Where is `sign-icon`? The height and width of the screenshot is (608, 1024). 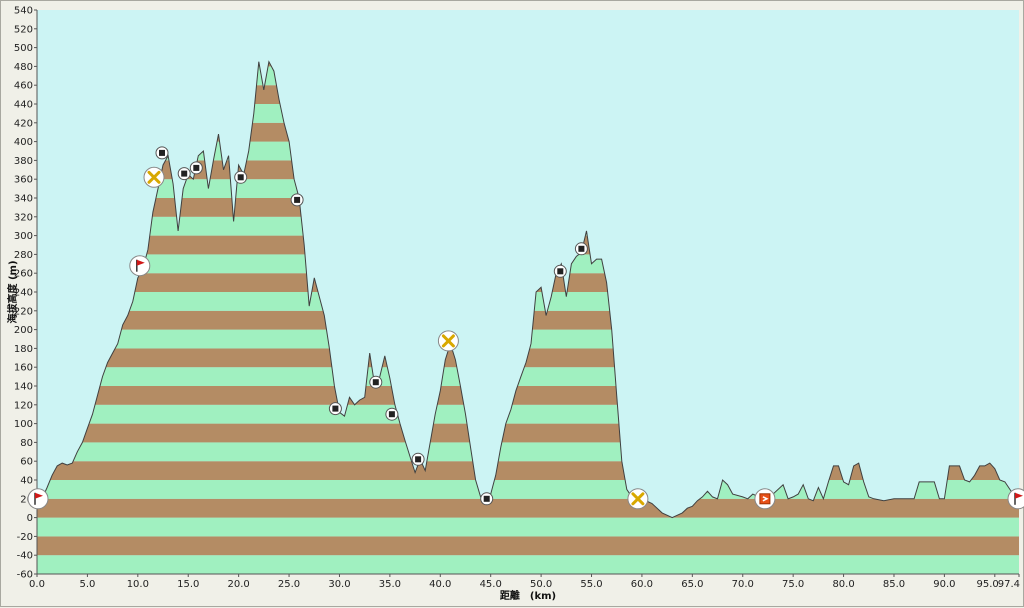
sign-icon is located at coordinates (765, 499).